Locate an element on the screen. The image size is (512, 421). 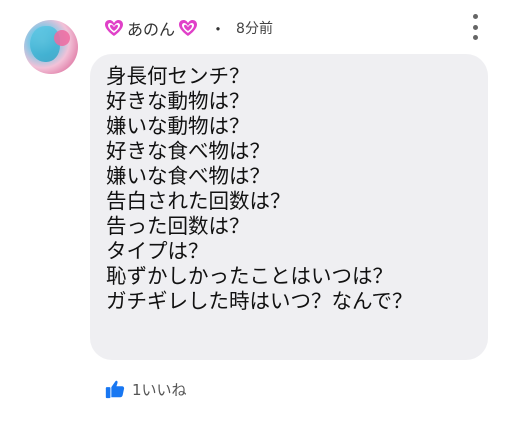
like-count: 1いいね is located at coordinates (159, 389).